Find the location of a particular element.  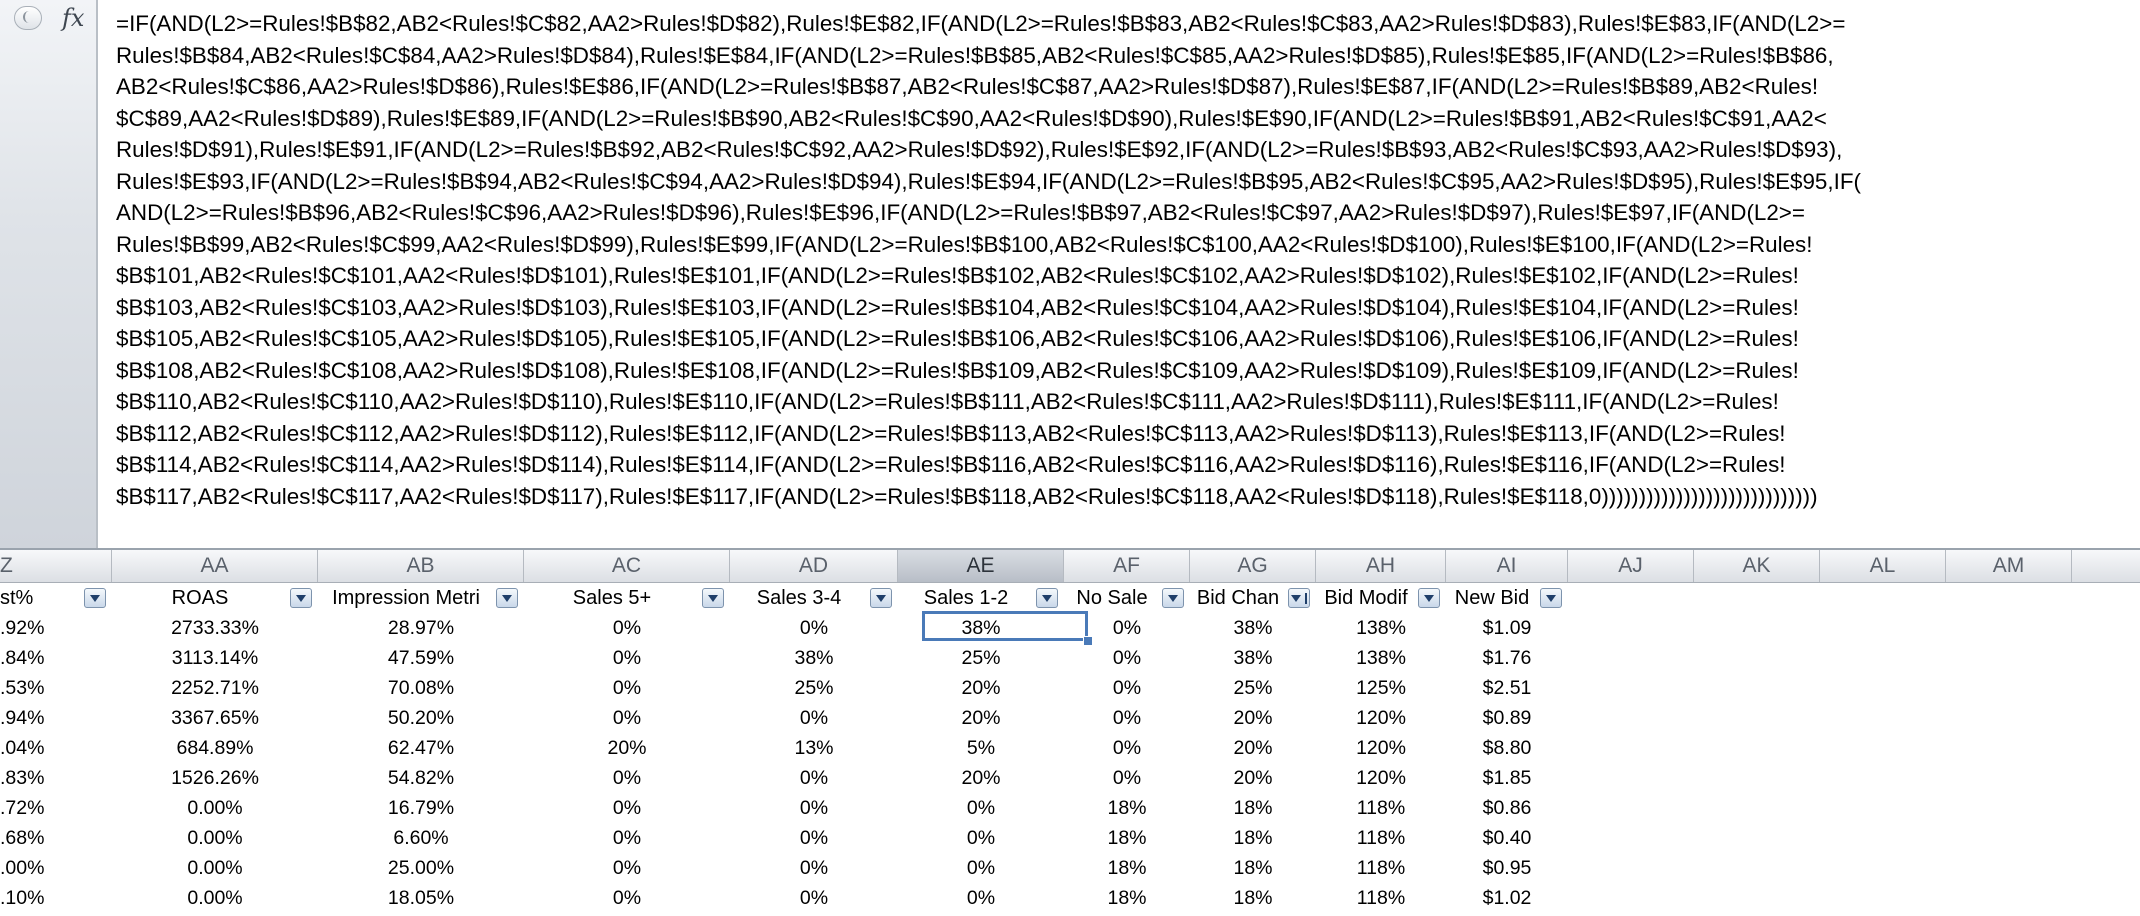

header-cell-ai: New Bid is located at coordinates (1492, 598).